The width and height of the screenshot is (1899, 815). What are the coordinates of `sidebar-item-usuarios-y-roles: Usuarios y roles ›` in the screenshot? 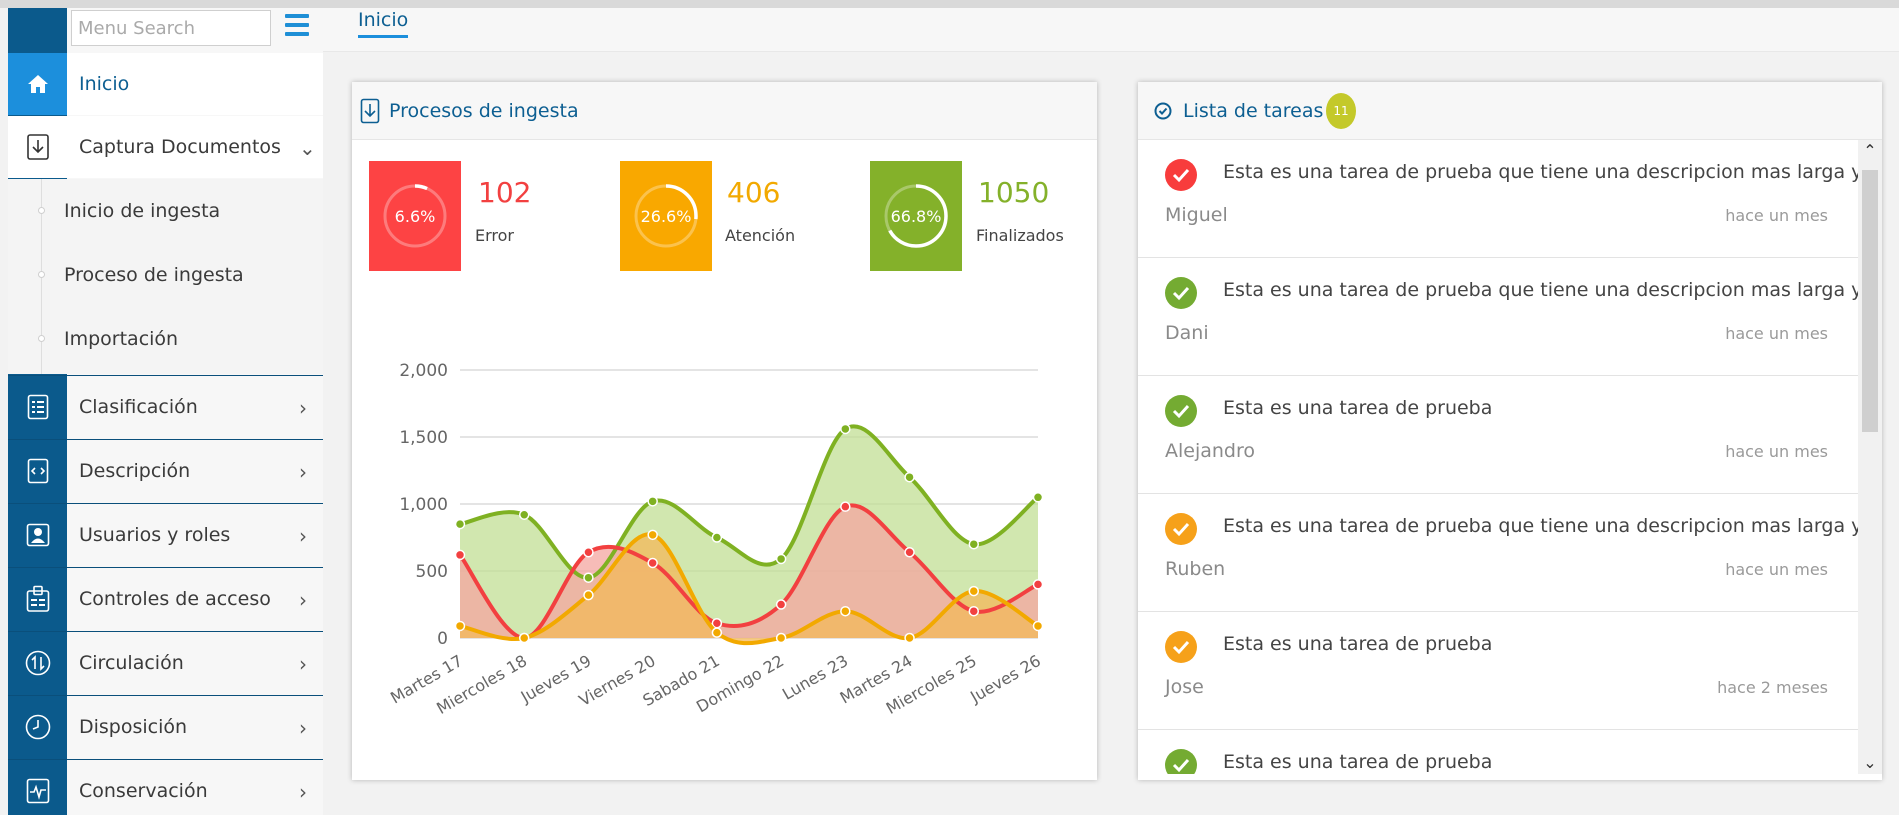 It's located at (165, 534).